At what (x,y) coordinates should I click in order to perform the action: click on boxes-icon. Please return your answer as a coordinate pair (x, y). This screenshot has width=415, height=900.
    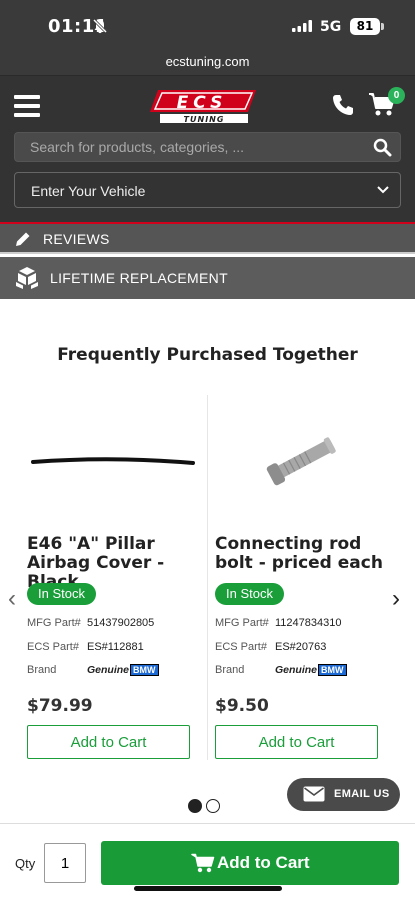
    Looking at the image, I should click on (27, 278).